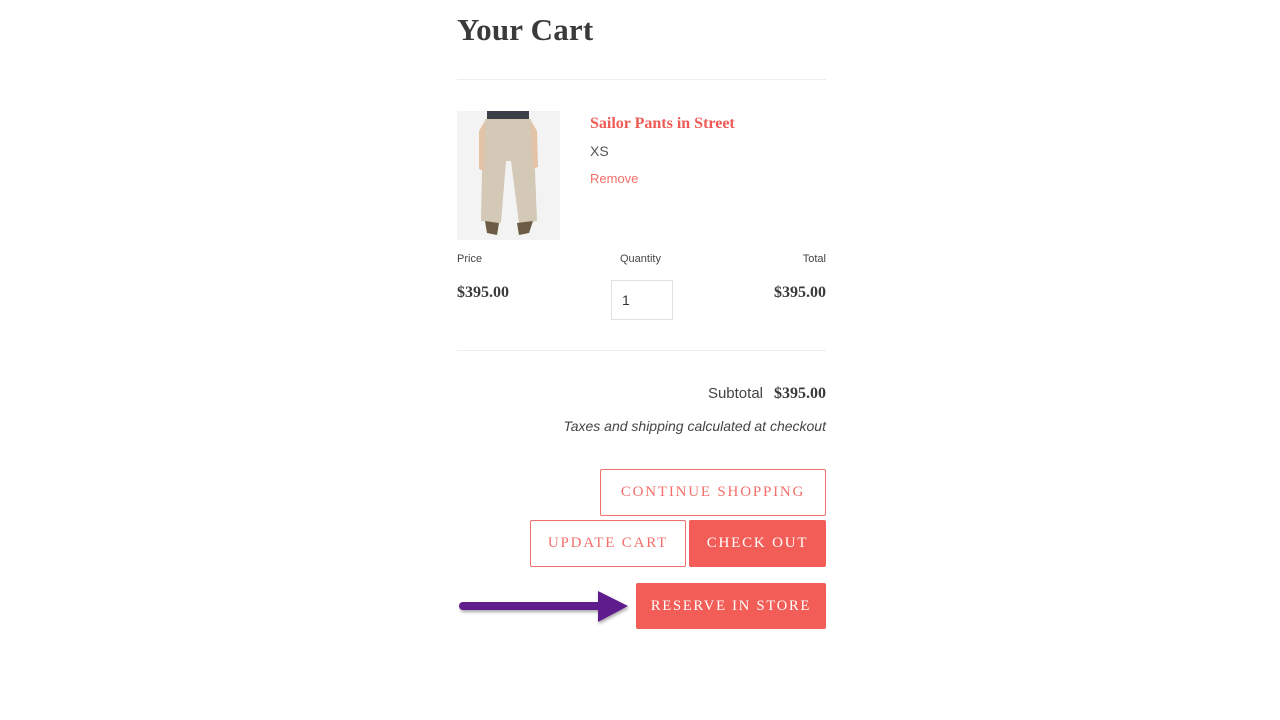 Image resolution: width=1280 pixels, height=720 pixels. Describe the element at coordinates (599, 151) in the screenshot. I see `product-variant: XS` at that location.